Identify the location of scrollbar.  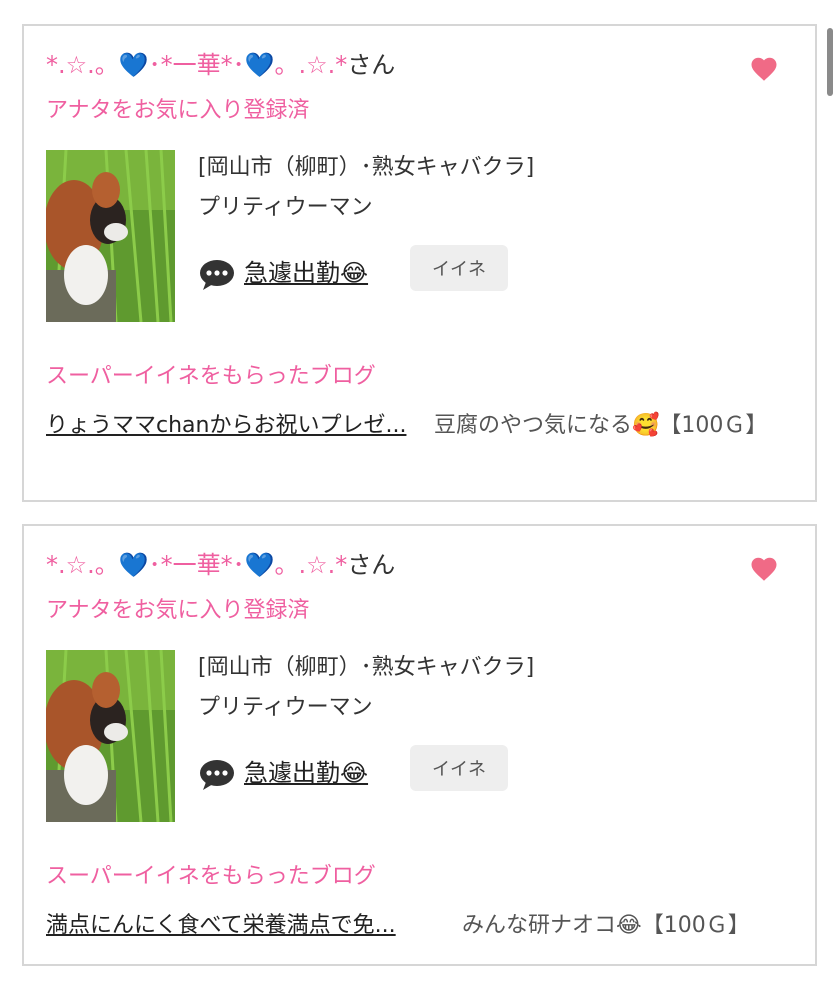
(830, 62).